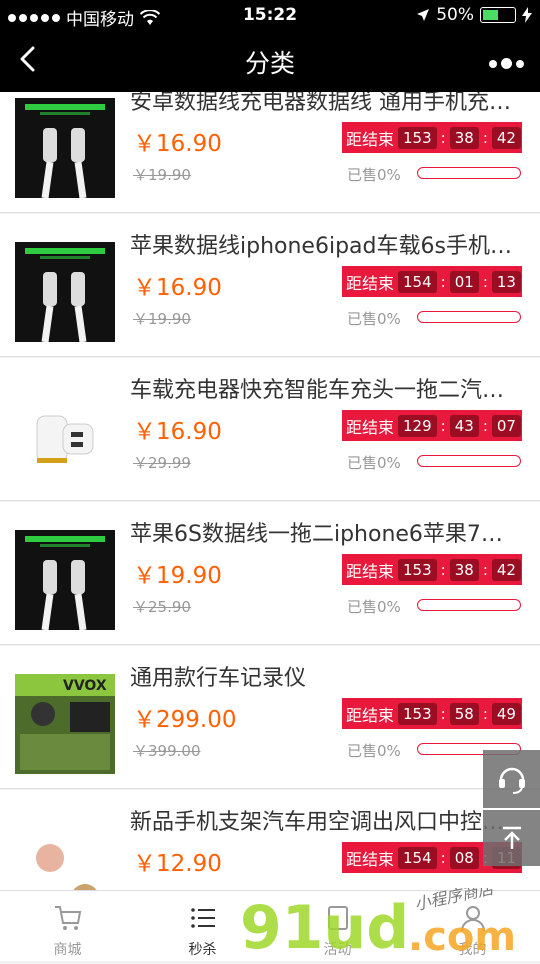 The image size is (540, 964). What do you see at coordinates (455, 15) in the screenshot?
I see `battery-percent: 50%` at bounding box center [455, 15].